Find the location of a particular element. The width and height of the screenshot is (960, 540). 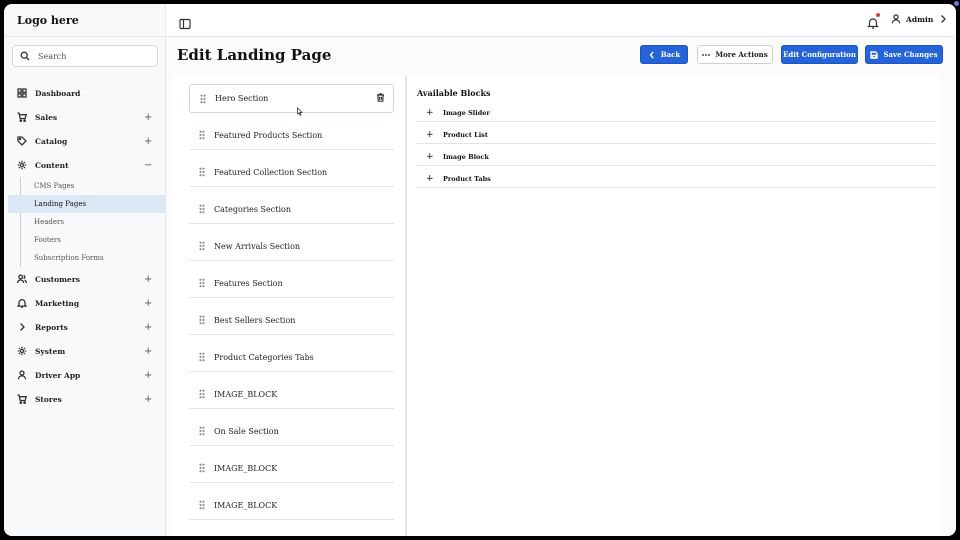

sidebar-item-subscription-forms: Subscription Forms is located at coordinates (93, 258).